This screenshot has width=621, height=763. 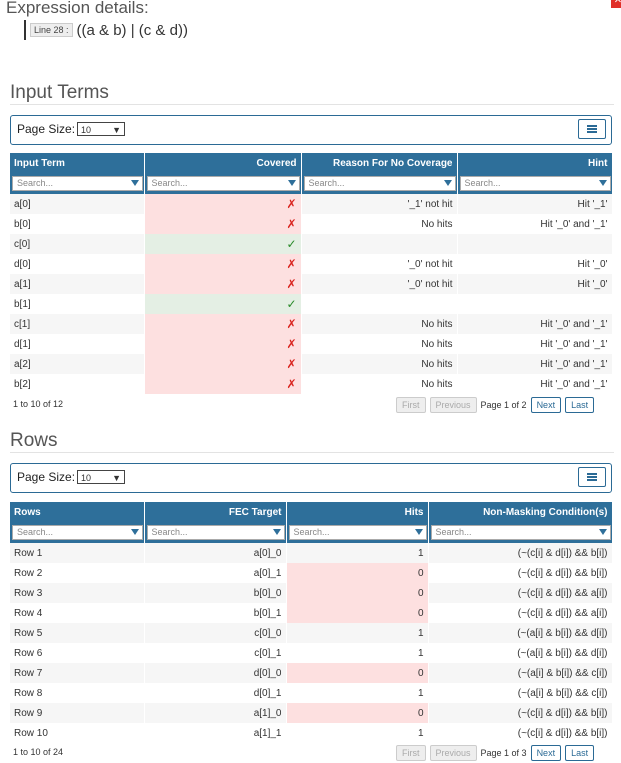 What do you see at coordinates (77, 264) in the screenshot?
I see `cell-input-term: d[0]` at bounding box center [77, 264].